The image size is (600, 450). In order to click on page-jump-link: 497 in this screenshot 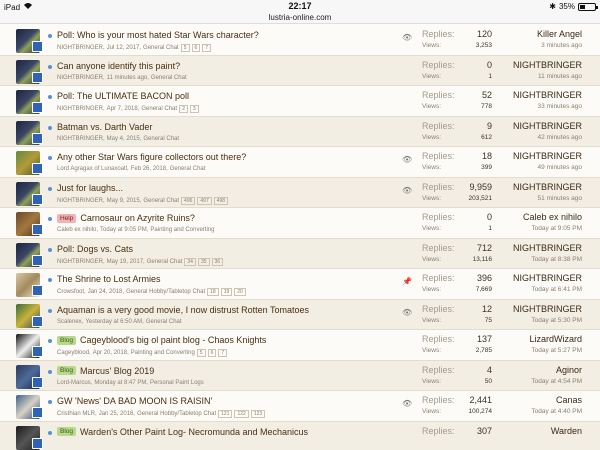, I will do `click(204, 200)`.